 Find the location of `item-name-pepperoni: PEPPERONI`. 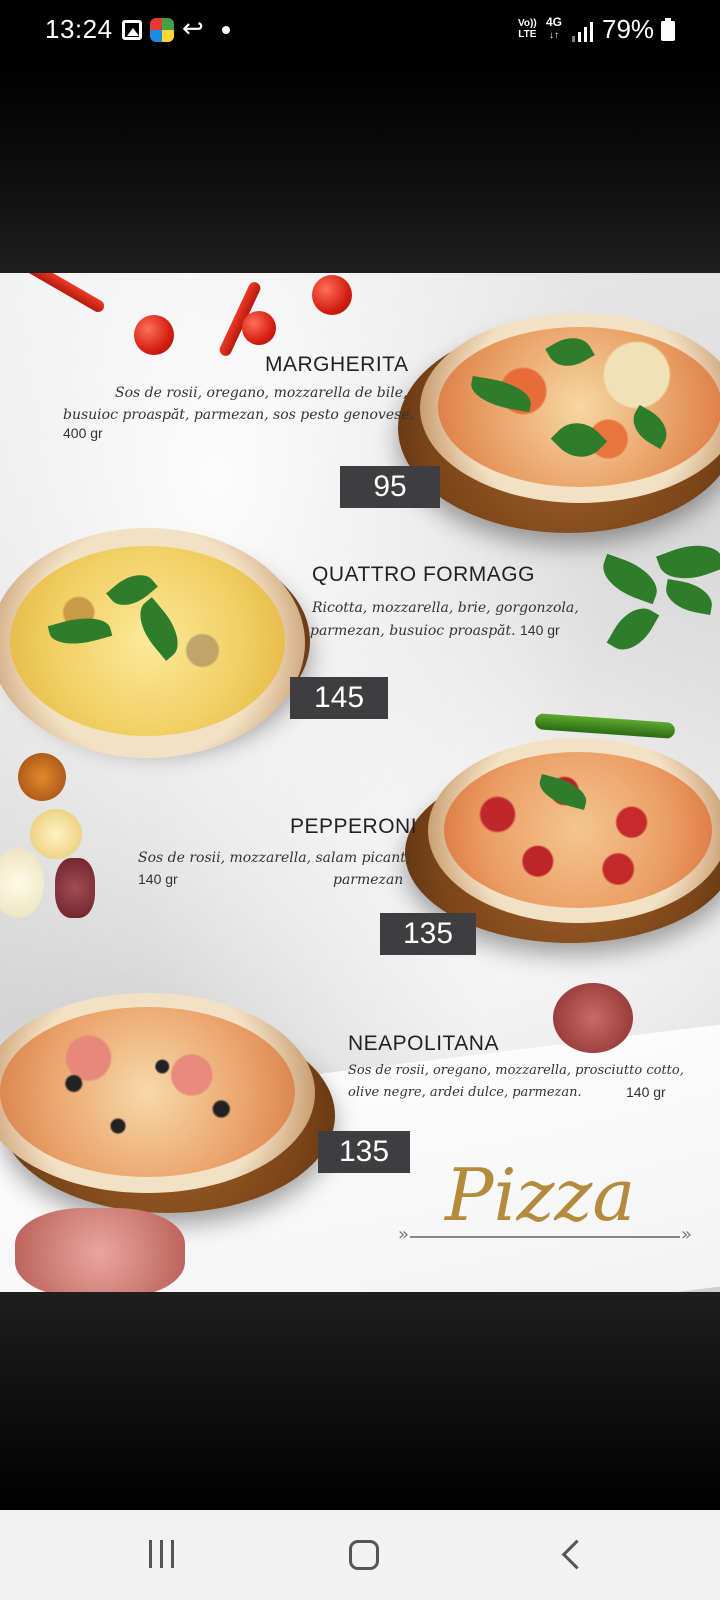

item-name-pepperoni: PEPPERONI is located at coordinates (354, 826).